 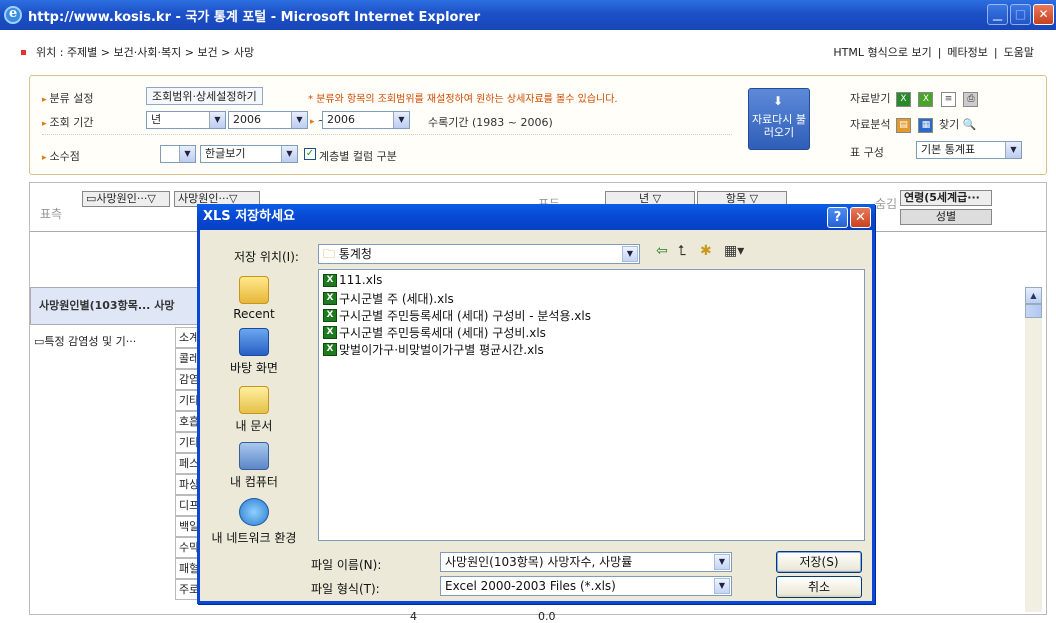 I want to click on place-recent: Recent, so click(x=254, y=298).